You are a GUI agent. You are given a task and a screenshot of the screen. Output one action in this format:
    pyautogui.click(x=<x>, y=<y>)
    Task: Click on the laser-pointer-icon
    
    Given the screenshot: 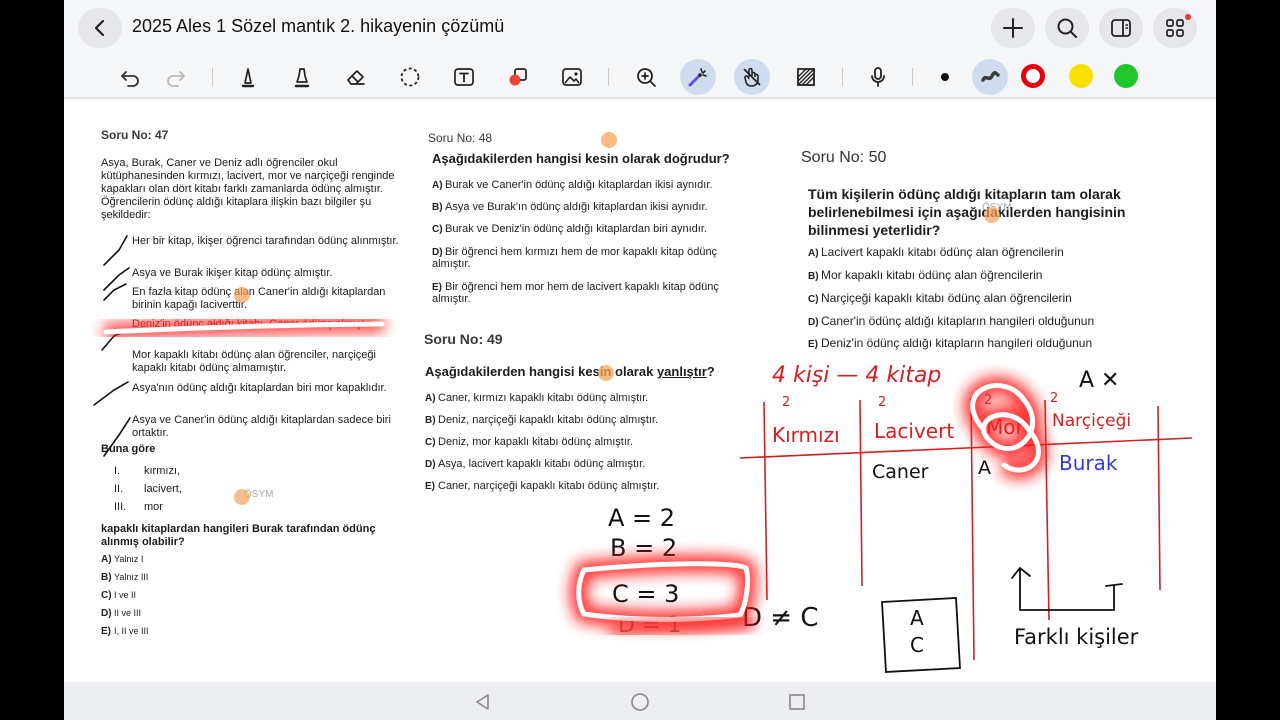 What is the action you would take?
    pyautogui.click(x=697, y=77)
    